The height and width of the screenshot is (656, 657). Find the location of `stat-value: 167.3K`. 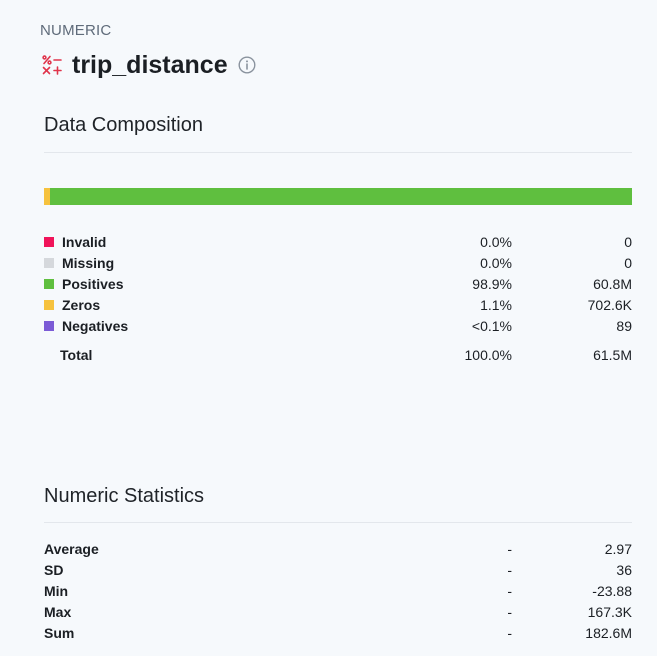

stat-value: 167.3K is located at coordinates (609, 611).